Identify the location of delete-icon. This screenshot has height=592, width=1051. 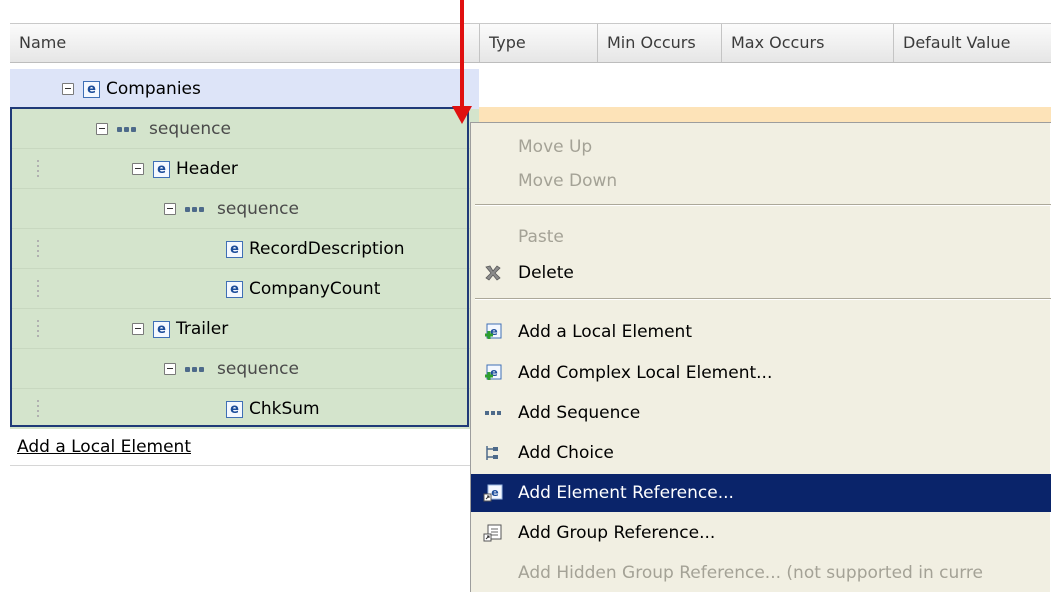
(493, 273).